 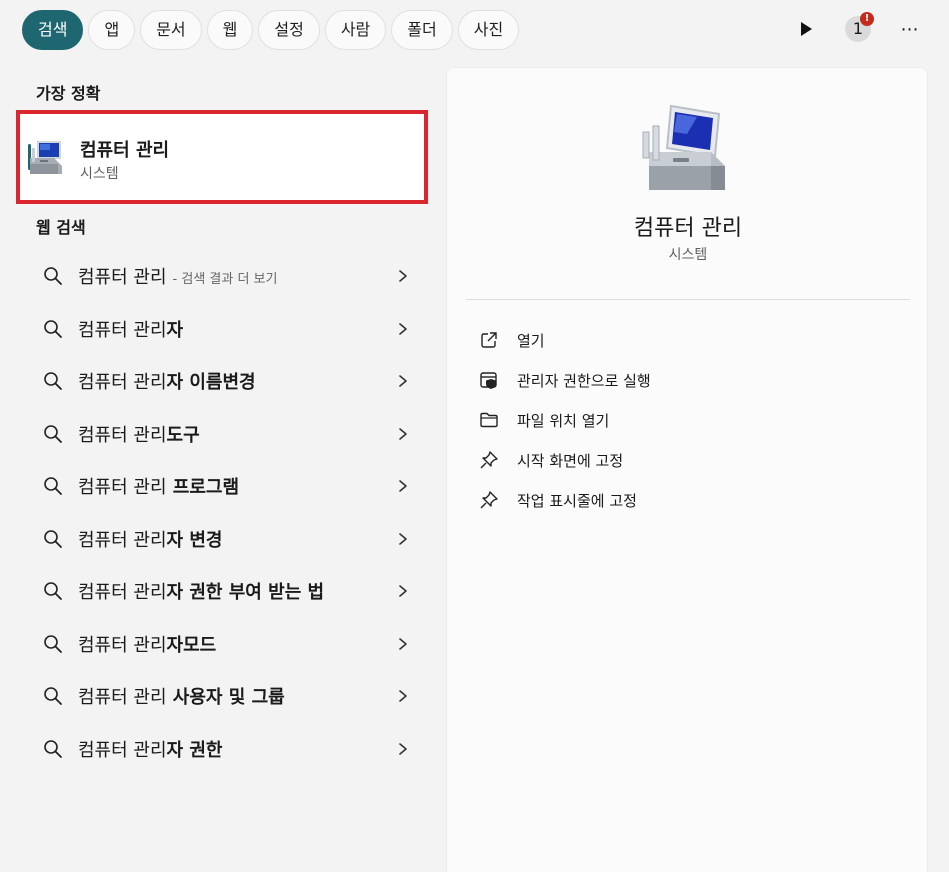 I want to click on web-search-text: 컴퓨터 관리자 권한, so click(x=153, y=749).